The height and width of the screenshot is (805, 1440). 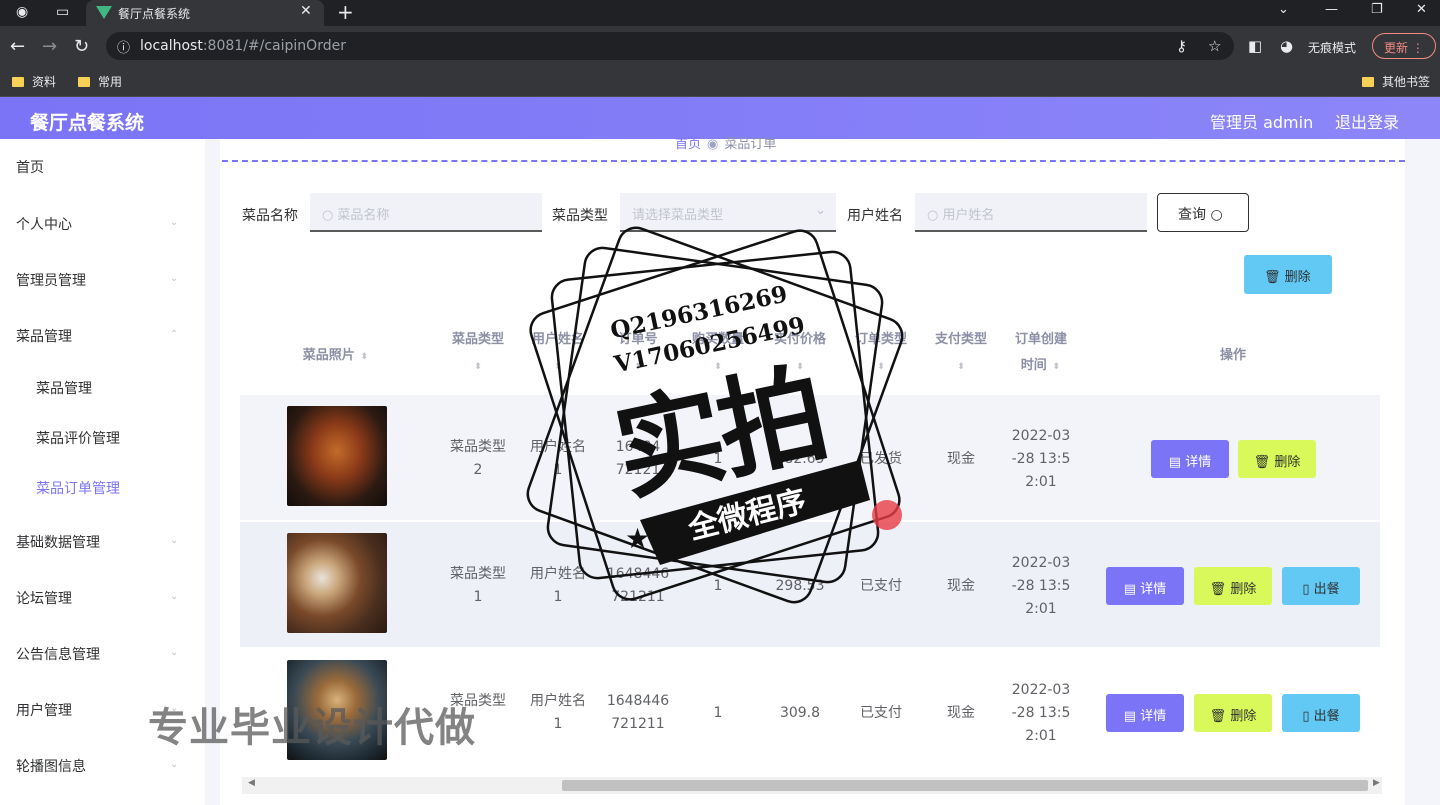 What do you see at coordinates (312, 728) in the screenshot?
I see `watermark-bottom-text: 专业毕业设计代做` at bounding box center [312, 728].